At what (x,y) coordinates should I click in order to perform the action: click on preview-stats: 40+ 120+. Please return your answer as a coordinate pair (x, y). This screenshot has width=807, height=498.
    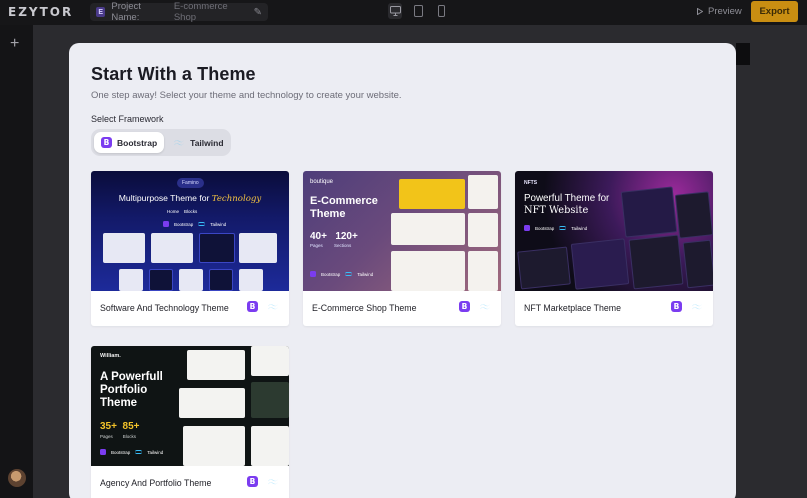
    Looking at the image, I should click on (334, 236).